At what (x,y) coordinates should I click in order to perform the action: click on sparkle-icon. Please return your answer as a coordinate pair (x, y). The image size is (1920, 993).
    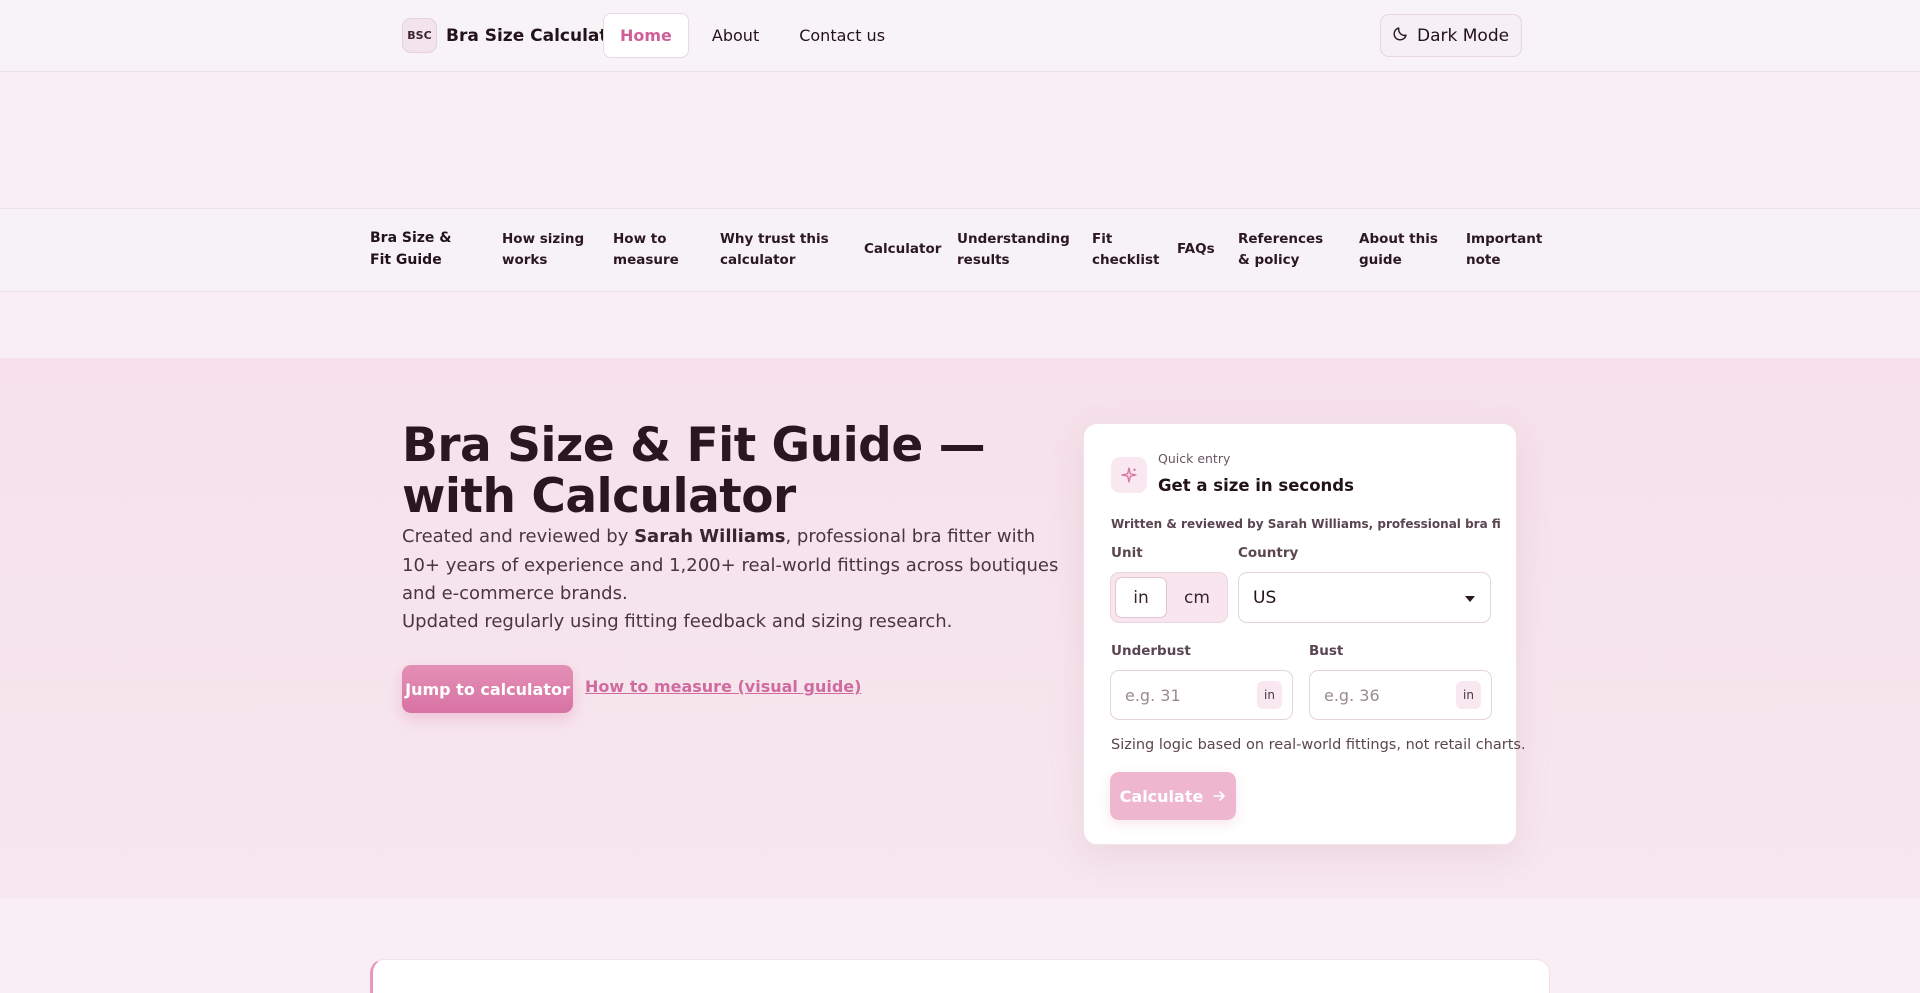
    Looking at the image, I should click on (1129, 475).